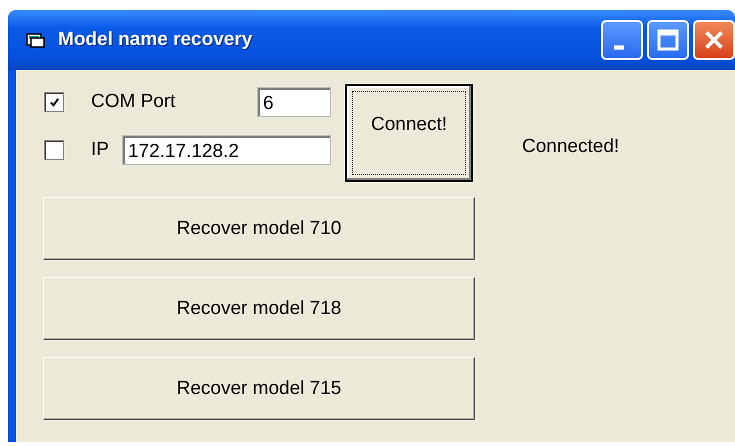 Image resolution: width=735 pixels, height=446 pixels. I want to click on port-field: 6, so click(294, 102).